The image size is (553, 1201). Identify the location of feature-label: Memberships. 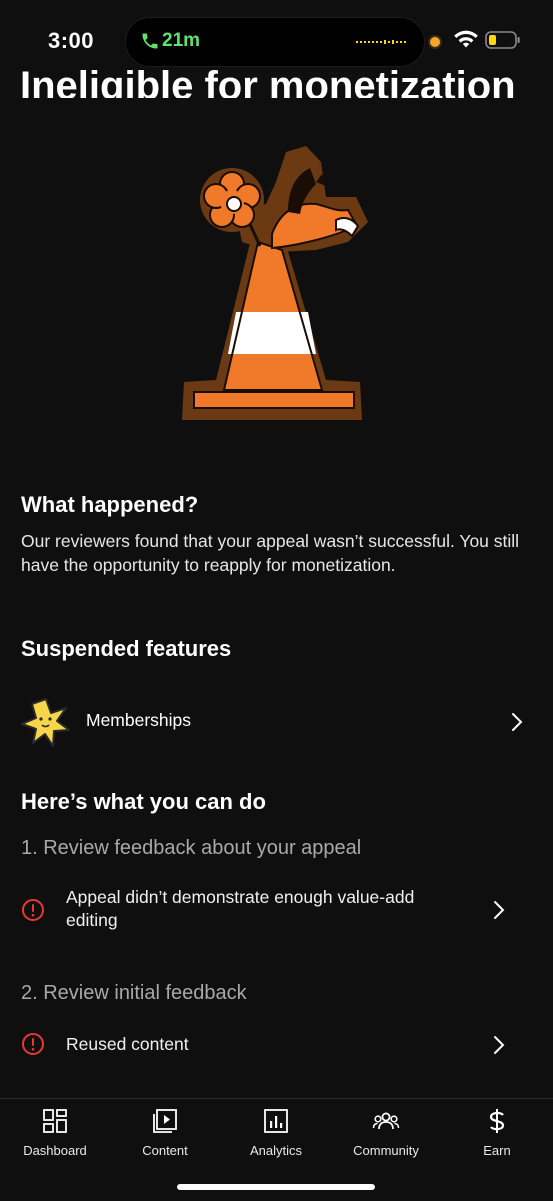
(139, 720).